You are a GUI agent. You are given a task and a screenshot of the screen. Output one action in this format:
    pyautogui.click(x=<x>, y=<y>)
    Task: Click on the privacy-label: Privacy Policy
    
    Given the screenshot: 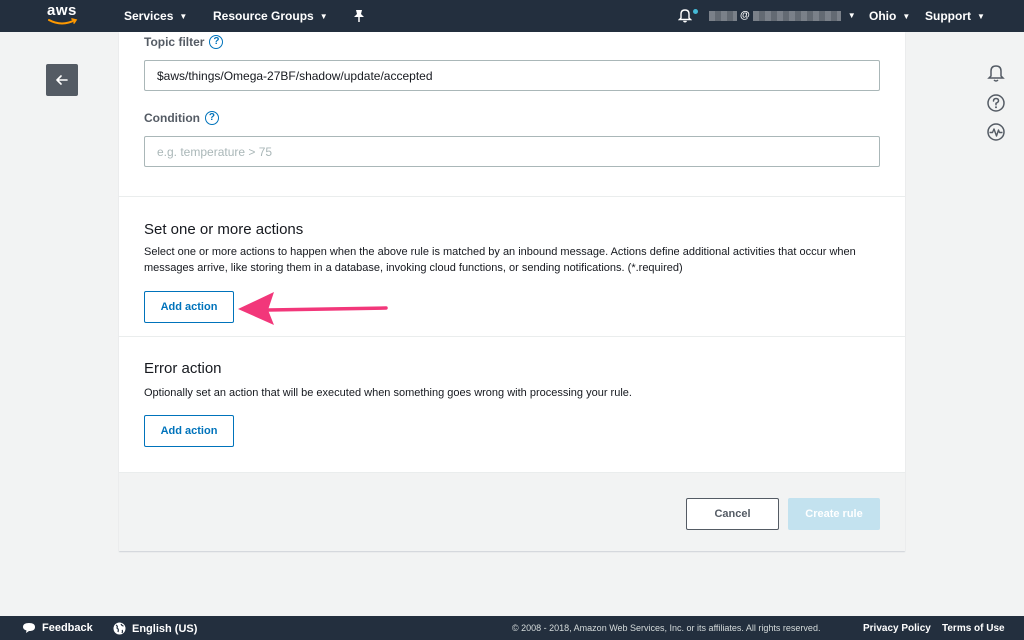 What is the action you would take?
    pyautogui.click(x=897, y=628)
    